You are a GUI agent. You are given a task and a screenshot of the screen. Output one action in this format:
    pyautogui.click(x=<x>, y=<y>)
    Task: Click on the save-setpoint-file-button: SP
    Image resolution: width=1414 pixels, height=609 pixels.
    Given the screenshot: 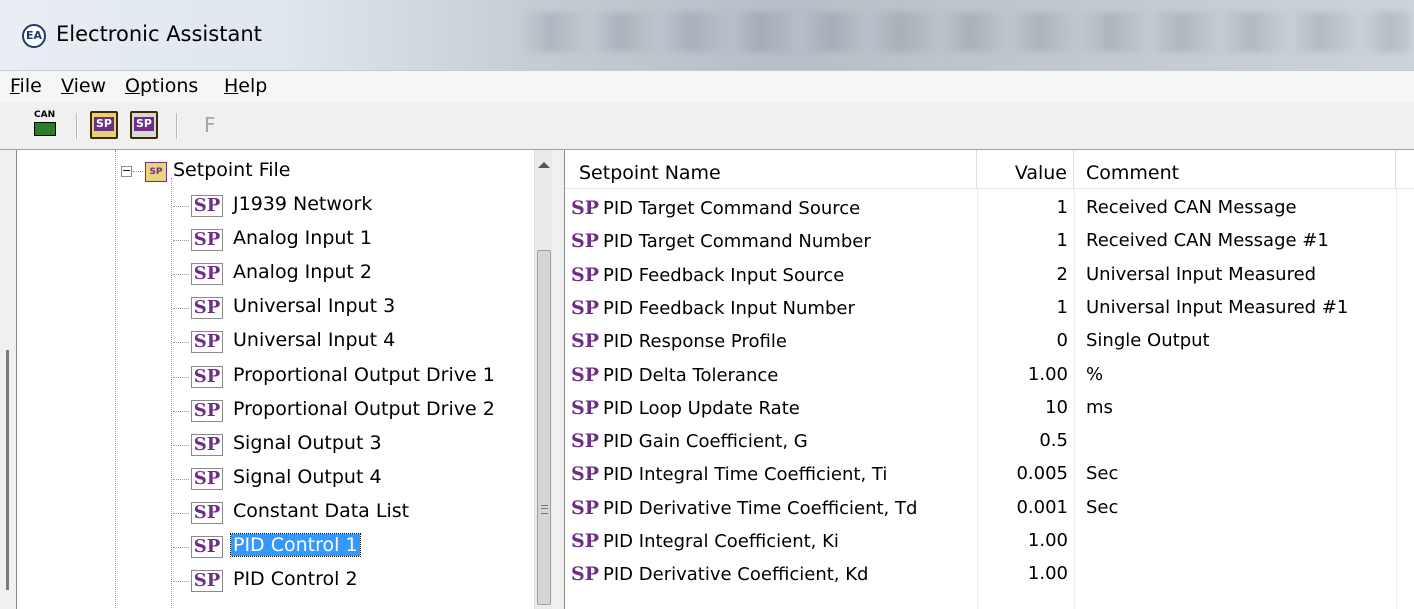 What is the action you would take?
    pyautogui.click(x=144, y=125)
    